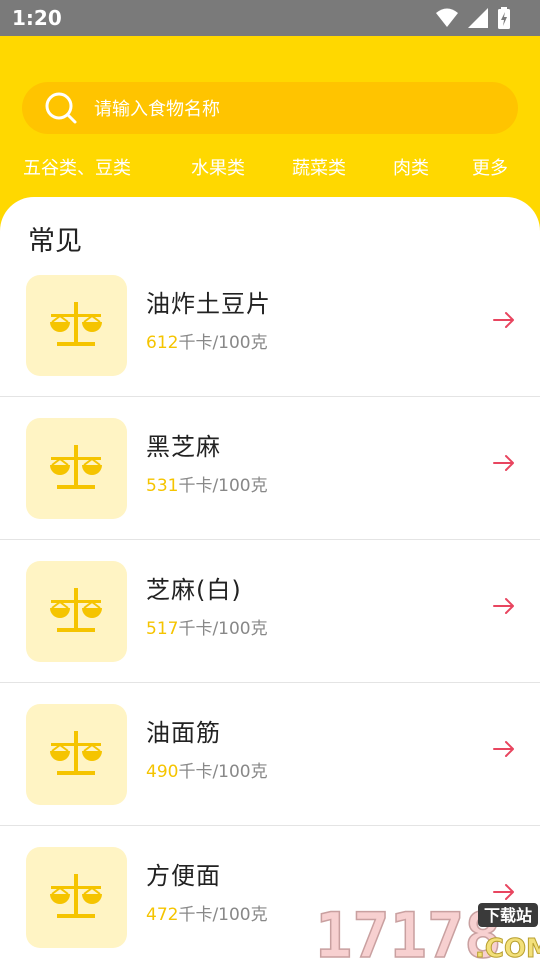  Describe the element at coordinates (183, 733) in the screenshot. I see `food-name: 油面筋` at that location.